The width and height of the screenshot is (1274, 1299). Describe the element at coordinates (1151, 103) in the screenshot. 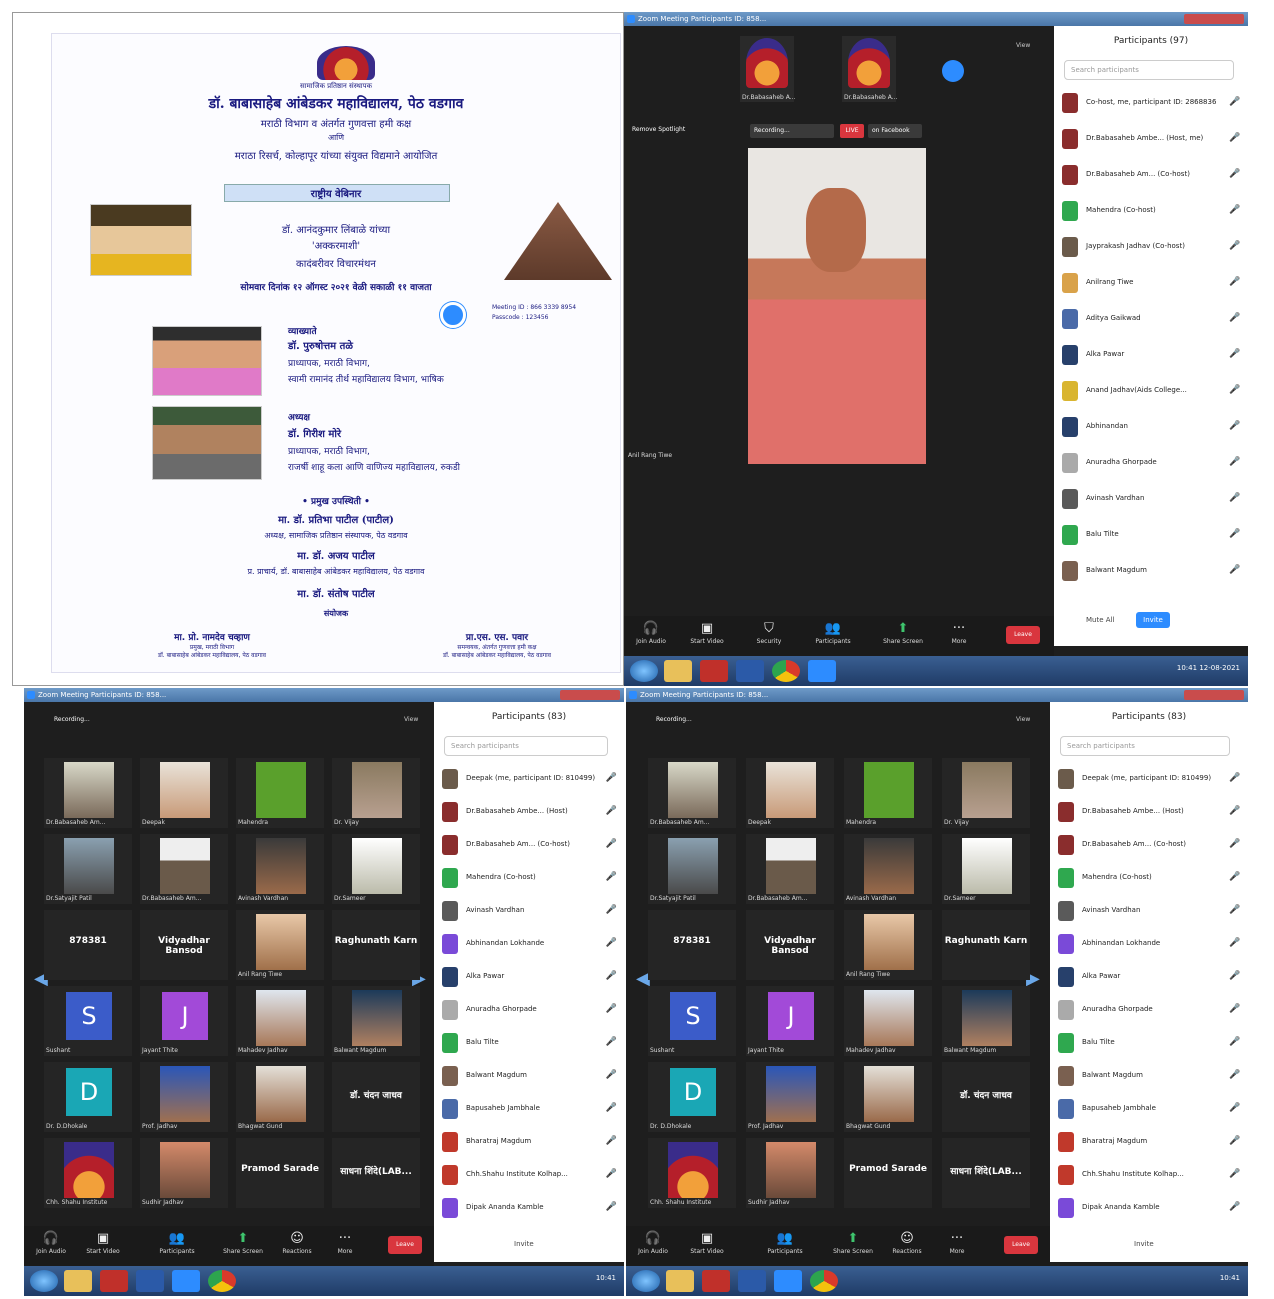

I see `participant-row: Co-host, me, participant ID: 2868836 🎤` at that location.